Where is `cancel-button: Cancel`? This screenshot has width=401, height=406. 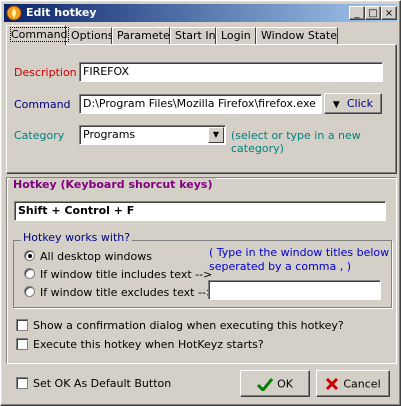 cancel-button: Cancel is located at coordinates (353, 383).